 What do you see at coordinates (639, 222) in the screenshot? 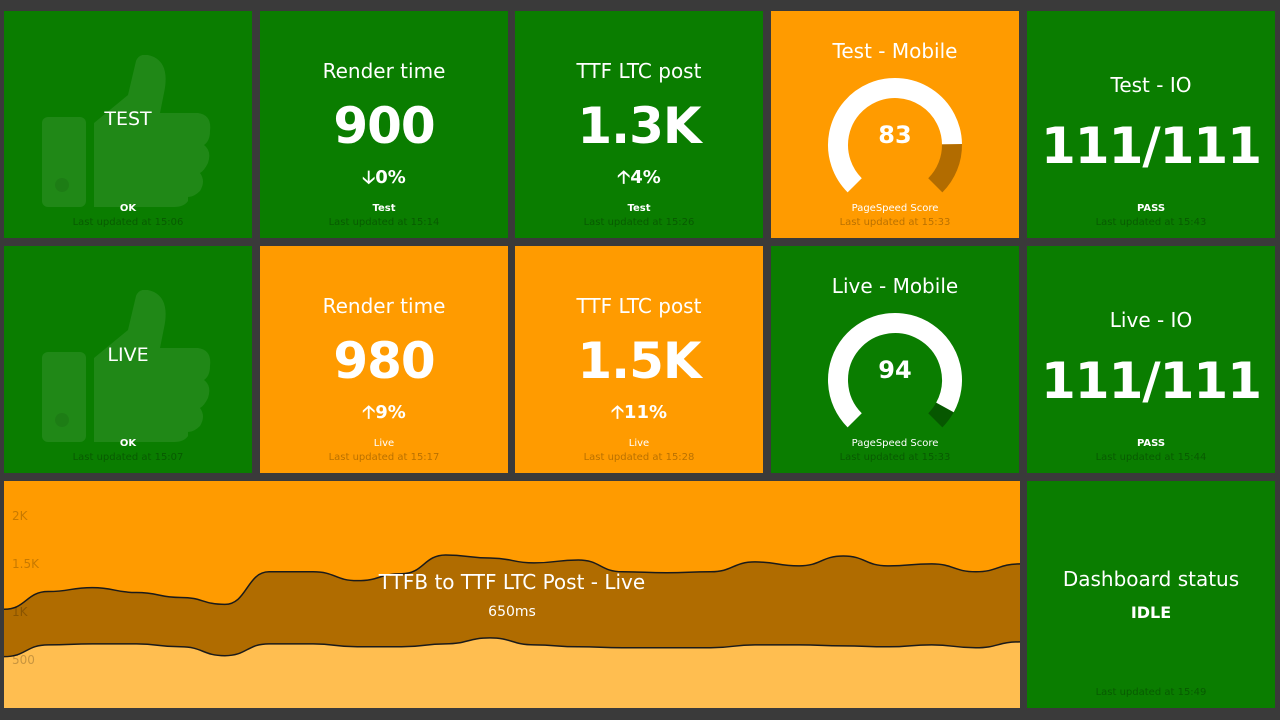
I see `updated-at: Last updated at 15:26` at bounding box center [639, 222].